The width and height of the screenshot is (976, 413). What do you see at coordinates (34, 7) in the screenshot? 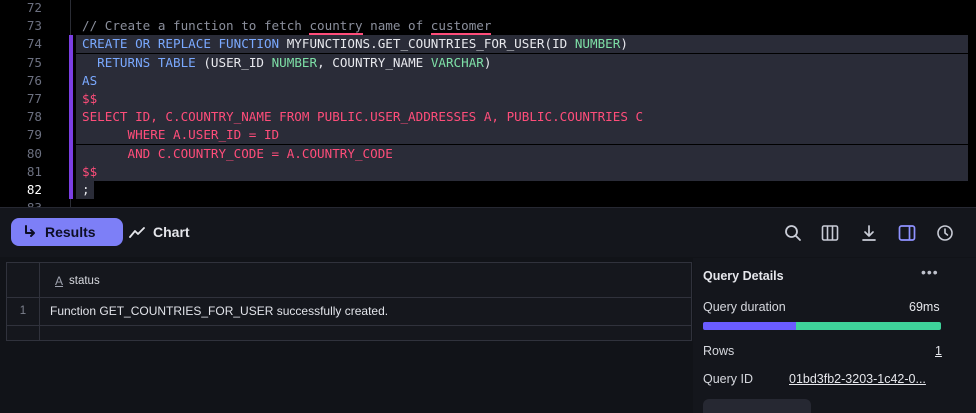
I see `line-number: 72` at bounding box center [34, 7].